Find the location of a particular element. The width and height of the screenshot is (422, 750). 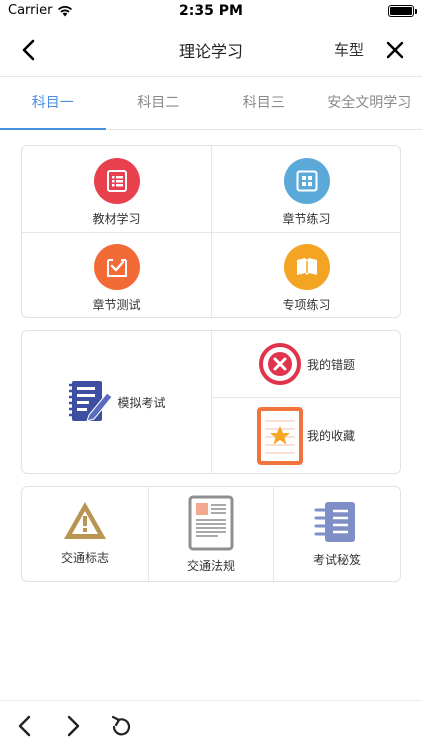

back-arrow-icon is located at coordinates (24, 726).